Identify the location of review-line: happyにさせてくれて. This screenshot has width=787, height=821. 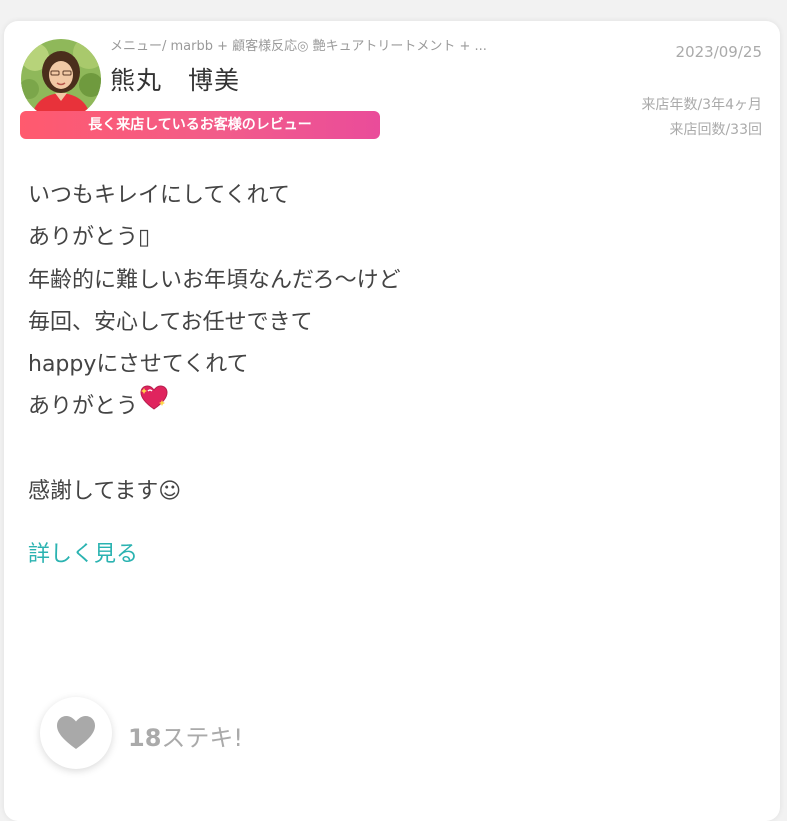
(138, 365).